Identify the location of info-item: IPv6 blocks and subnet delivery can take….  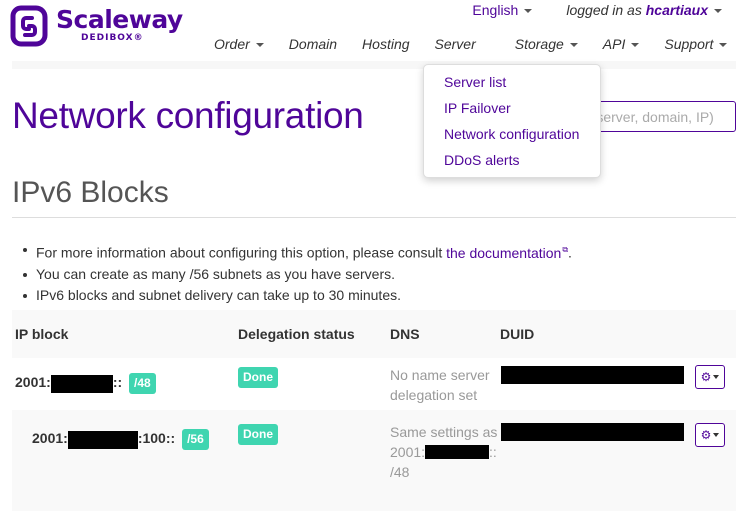
(297, 295).